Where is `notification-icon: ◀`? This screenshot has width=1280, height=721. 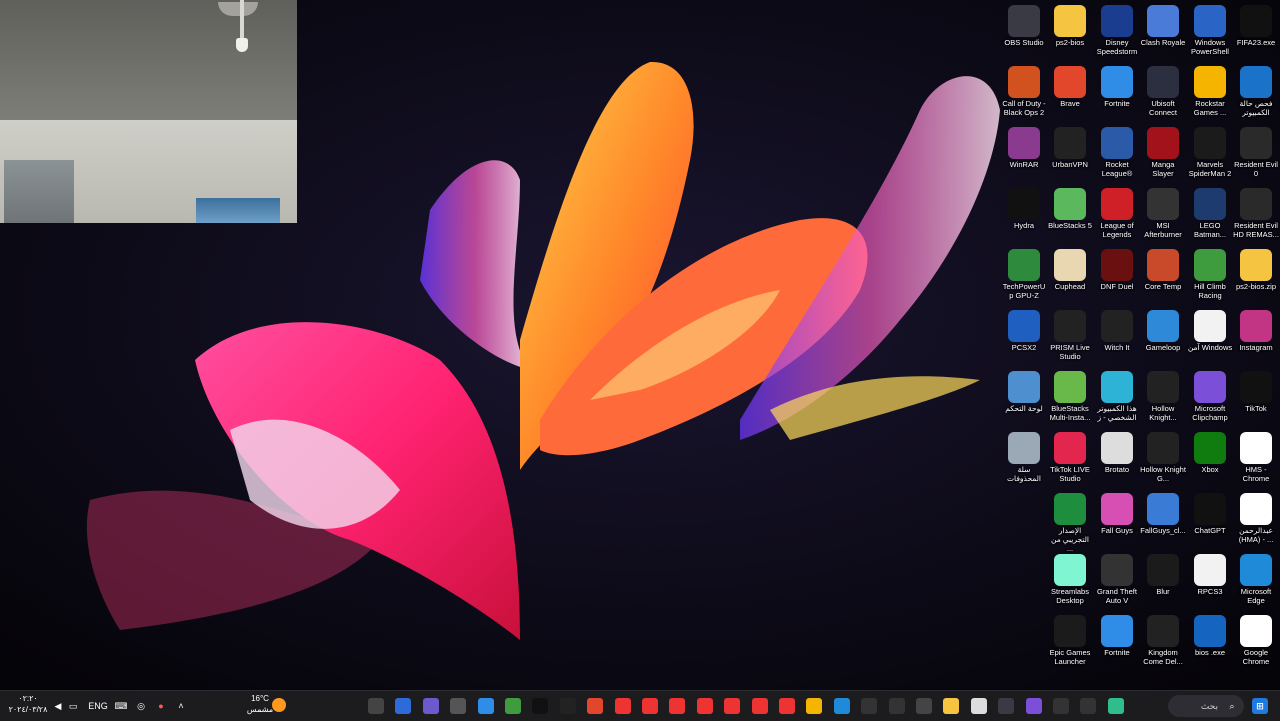 notification-icon: ◀ is located at coordinates (58, 706).